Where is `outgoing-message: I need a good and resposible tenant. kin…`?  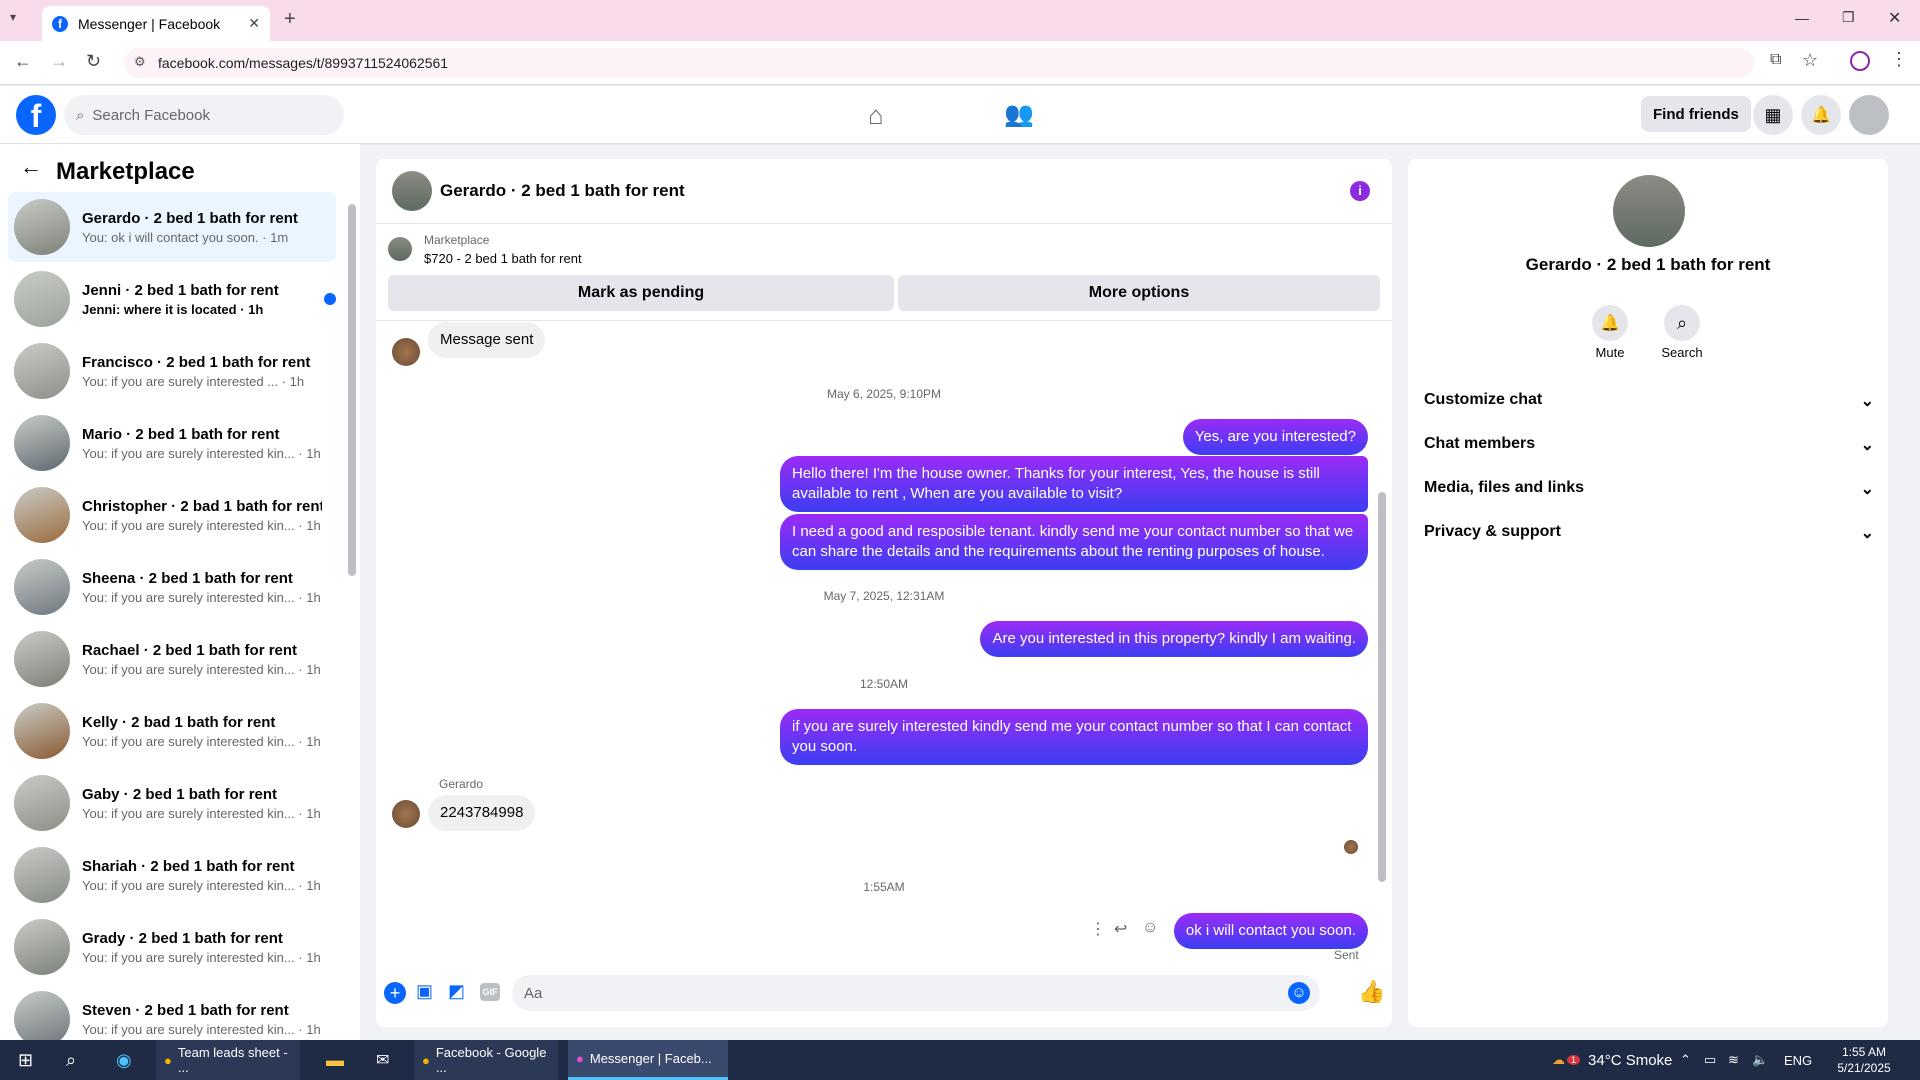 outgoing-message: I need a good and resposible tenant. kin… is located at coordinates (1074, 542).